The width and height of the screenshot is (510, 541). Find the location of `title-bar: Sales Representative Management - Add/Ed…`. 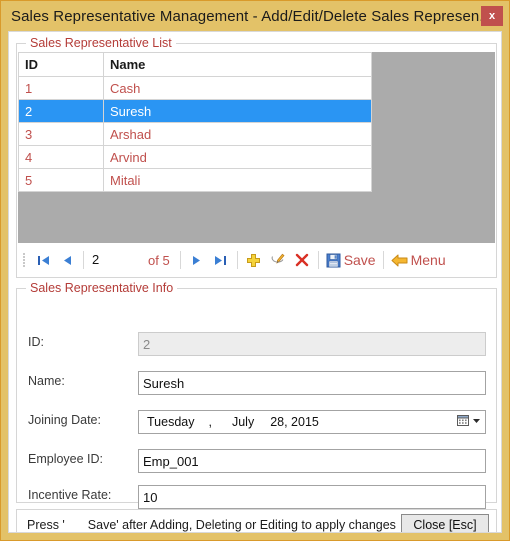

title-bar: Sales Representative Management - Add/Ed… is located at coordinates (255, 16).